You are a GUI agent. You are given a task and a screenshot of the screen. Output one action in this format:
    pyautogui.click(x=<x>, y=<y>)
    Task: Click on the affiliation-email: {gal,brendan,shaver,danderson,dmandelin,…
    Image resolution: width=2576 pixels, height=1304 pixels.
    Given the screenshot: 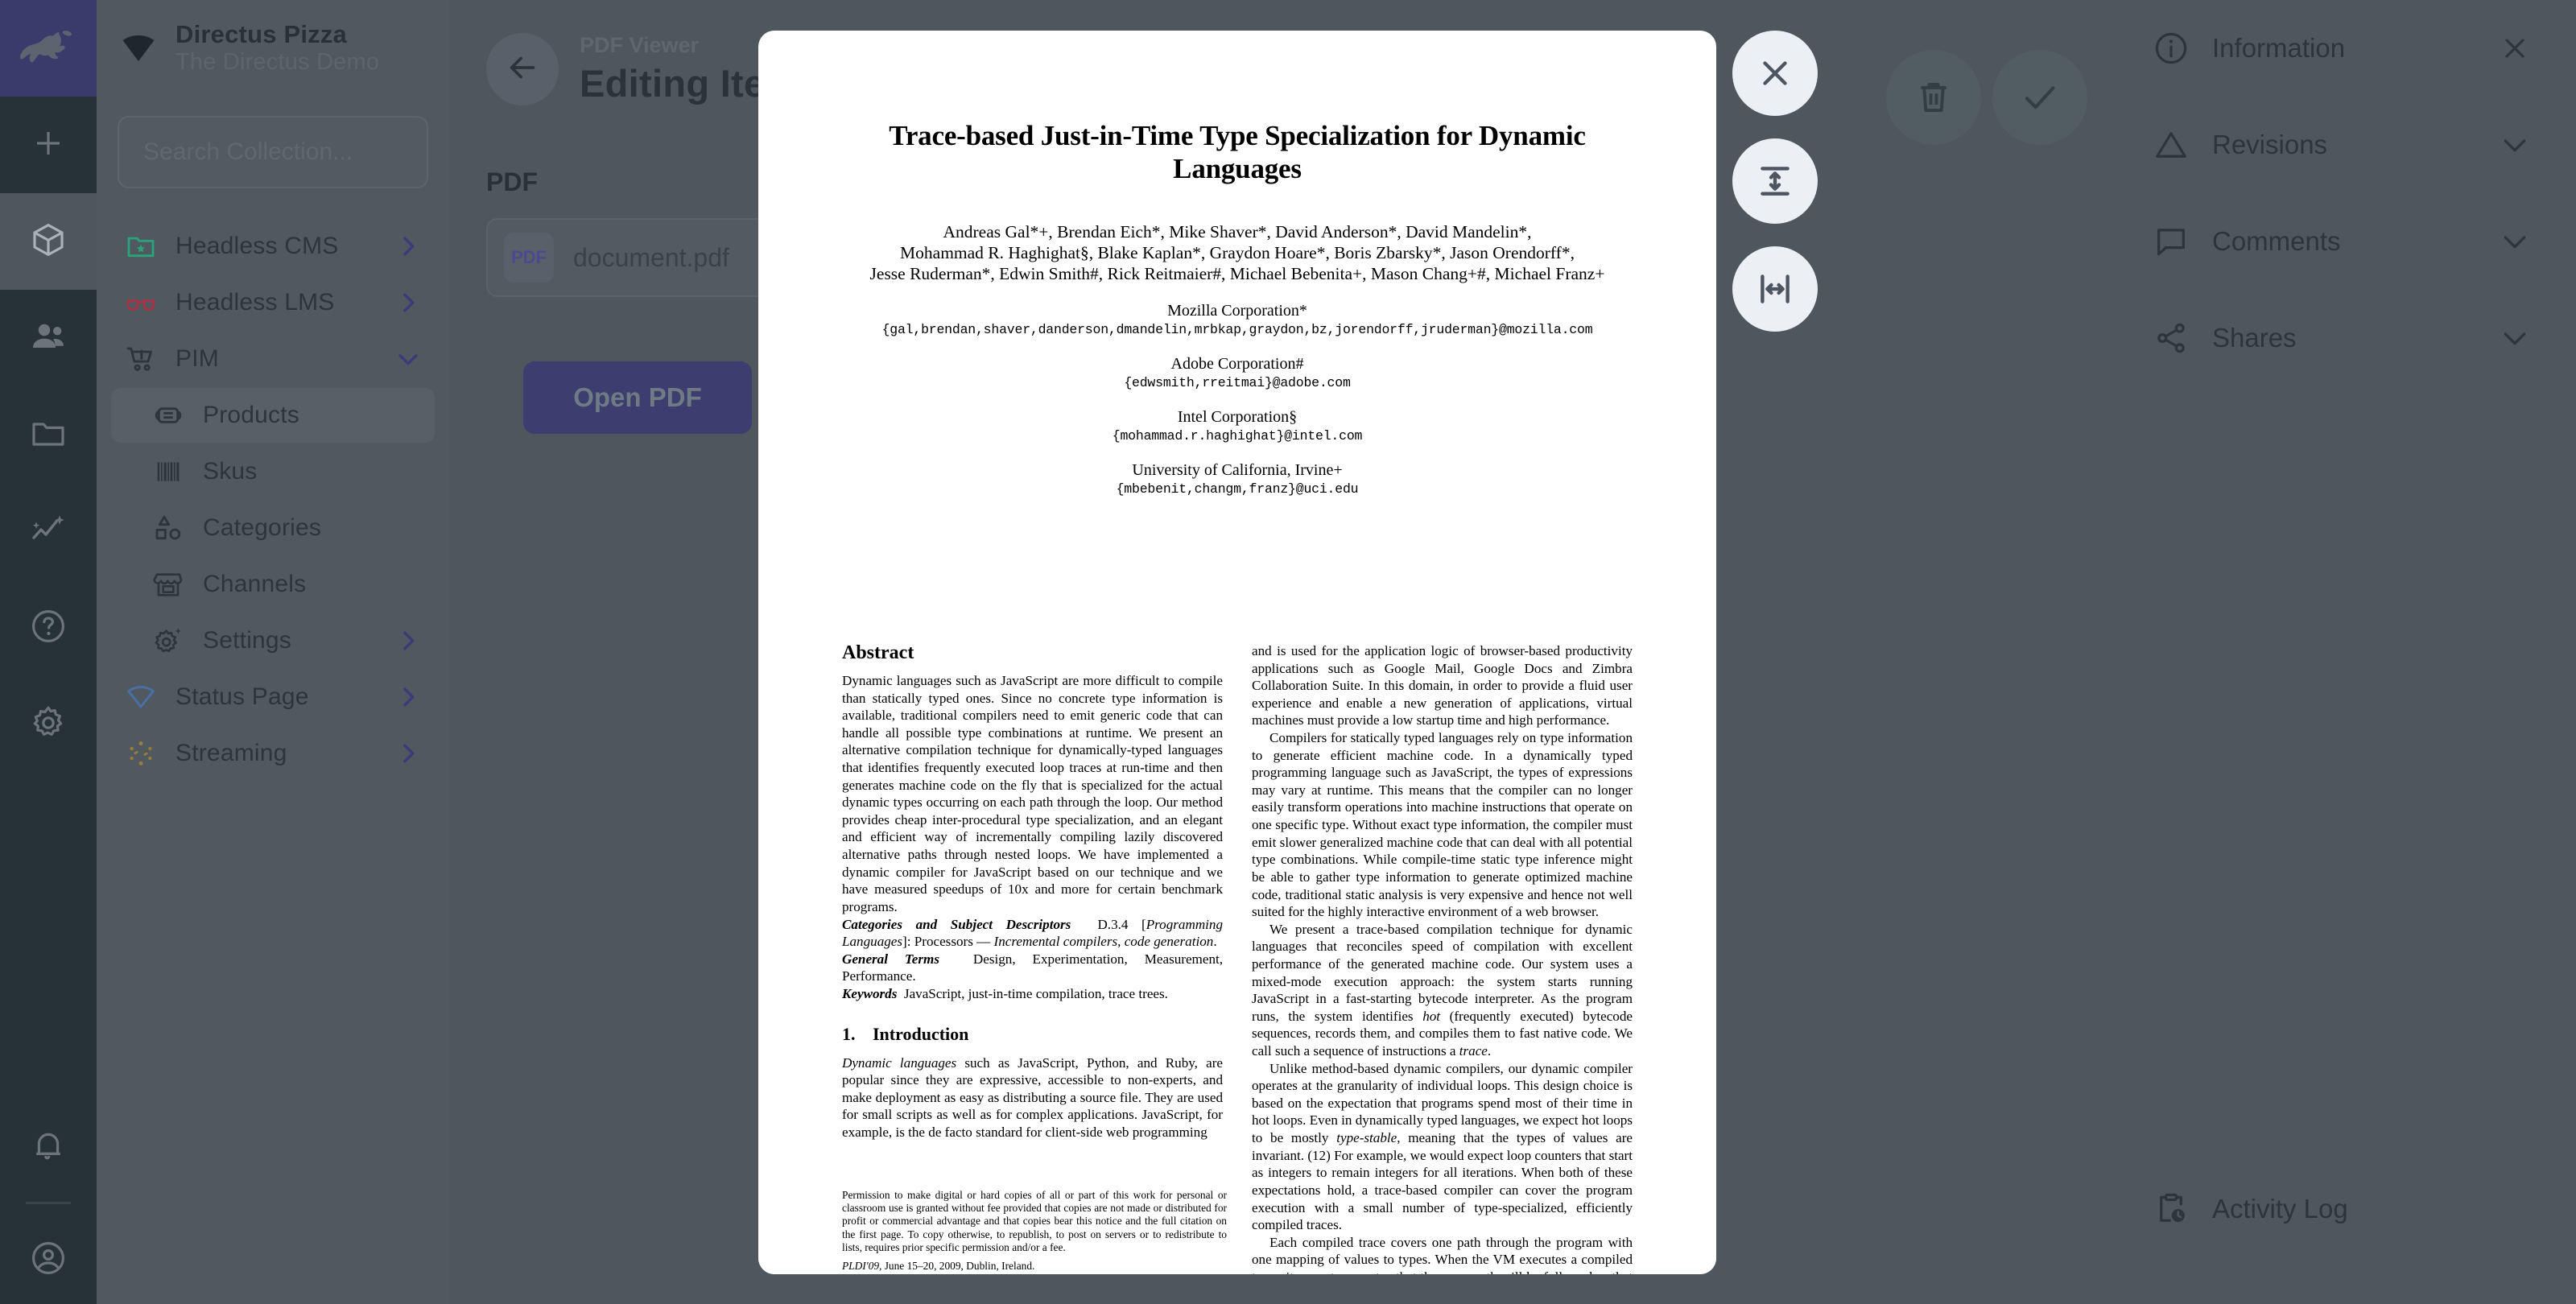 What is the action you would take?
    pyautogui.click(x=1237, y=330)
    